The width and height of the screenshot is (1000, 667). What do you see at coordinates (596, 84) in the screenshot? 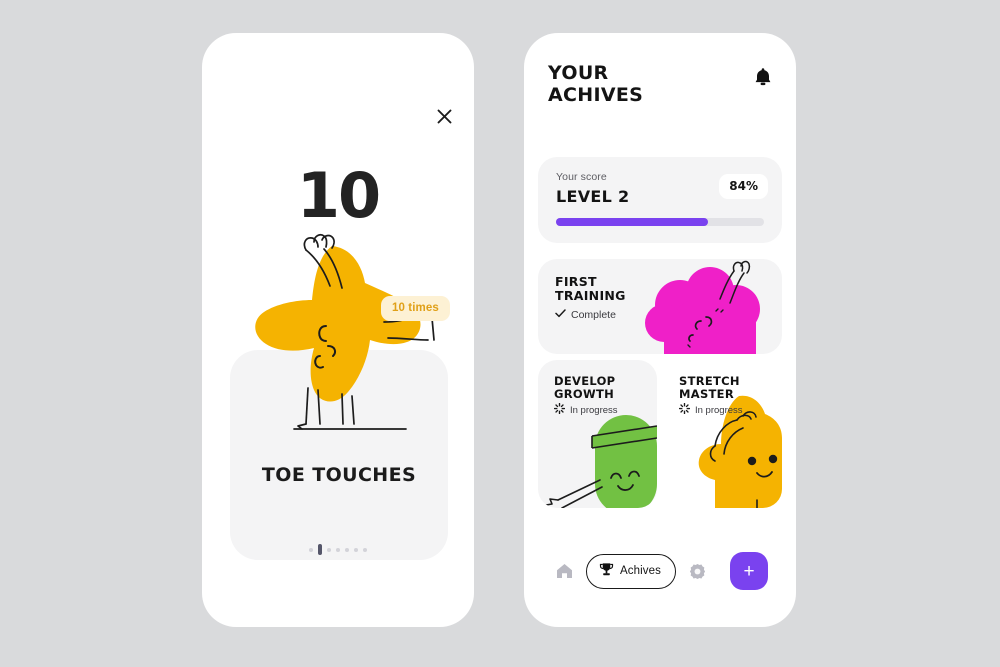
I see `page-title: YOUR ACHIVES` at bounding box center [596, 84].